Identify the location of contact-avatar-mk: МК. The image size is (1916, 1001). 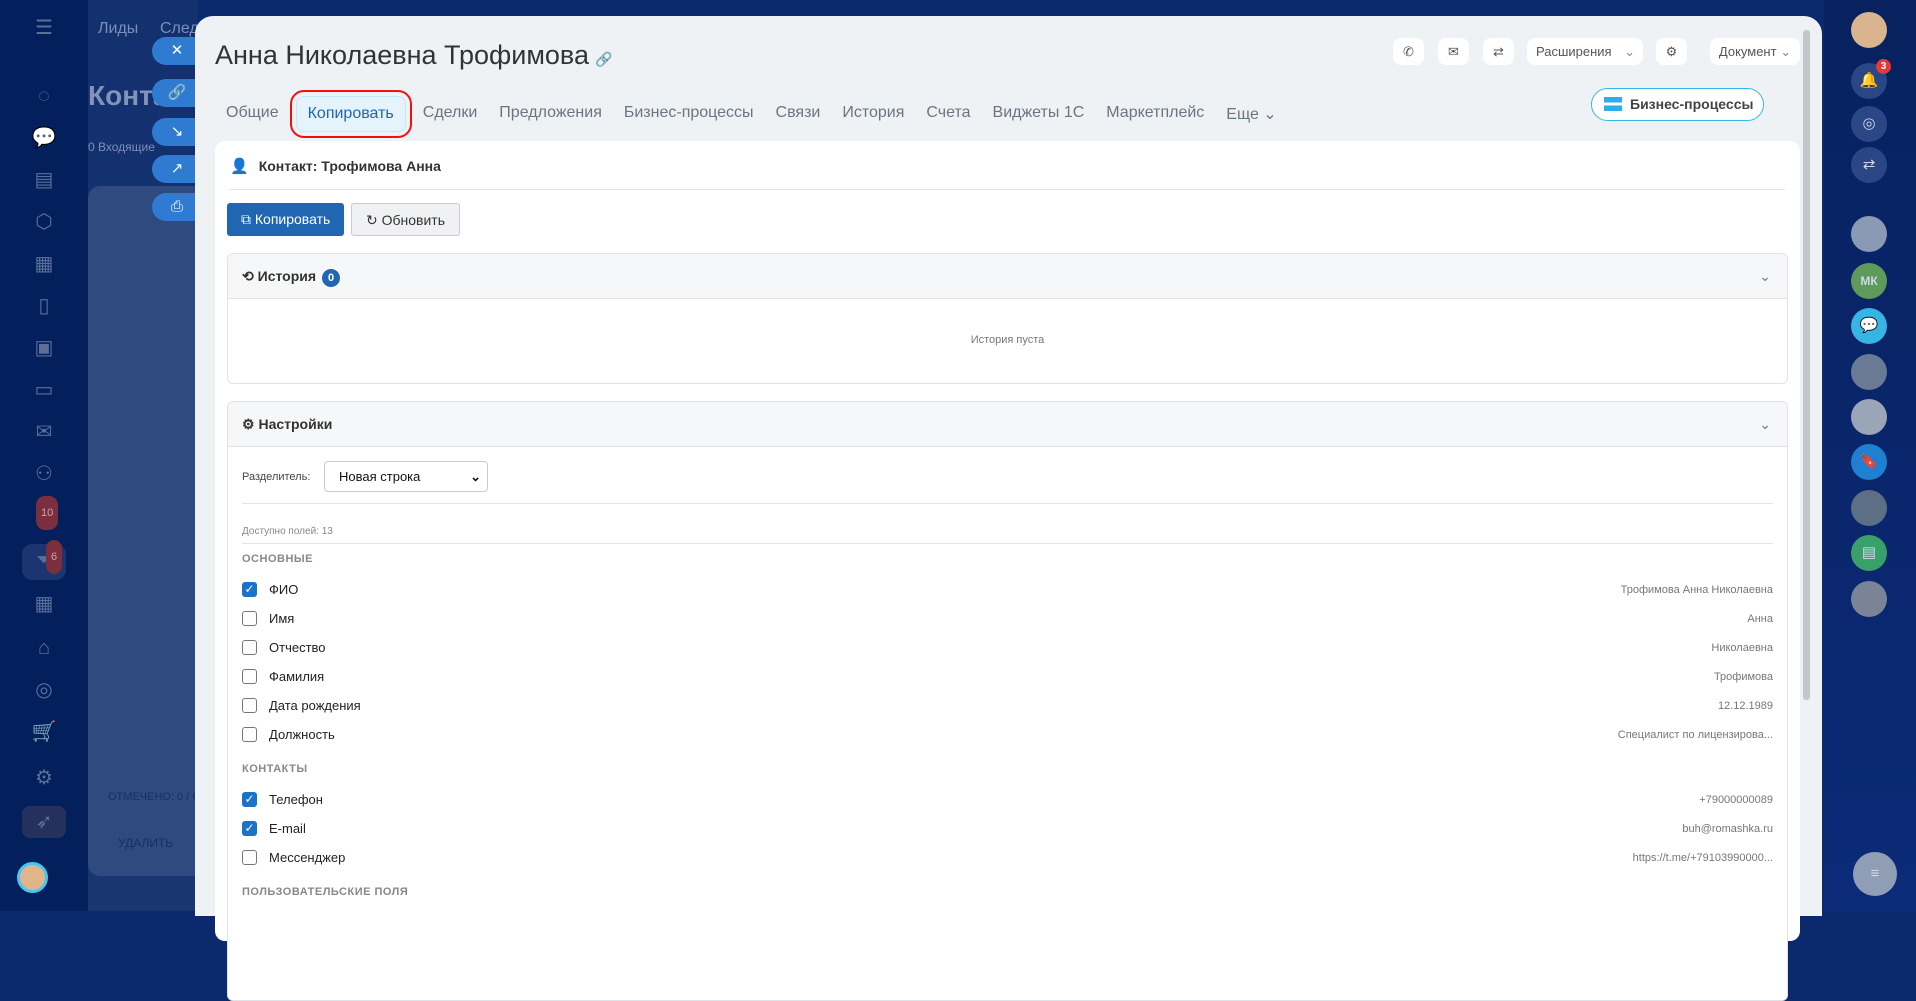
(1869, 281).